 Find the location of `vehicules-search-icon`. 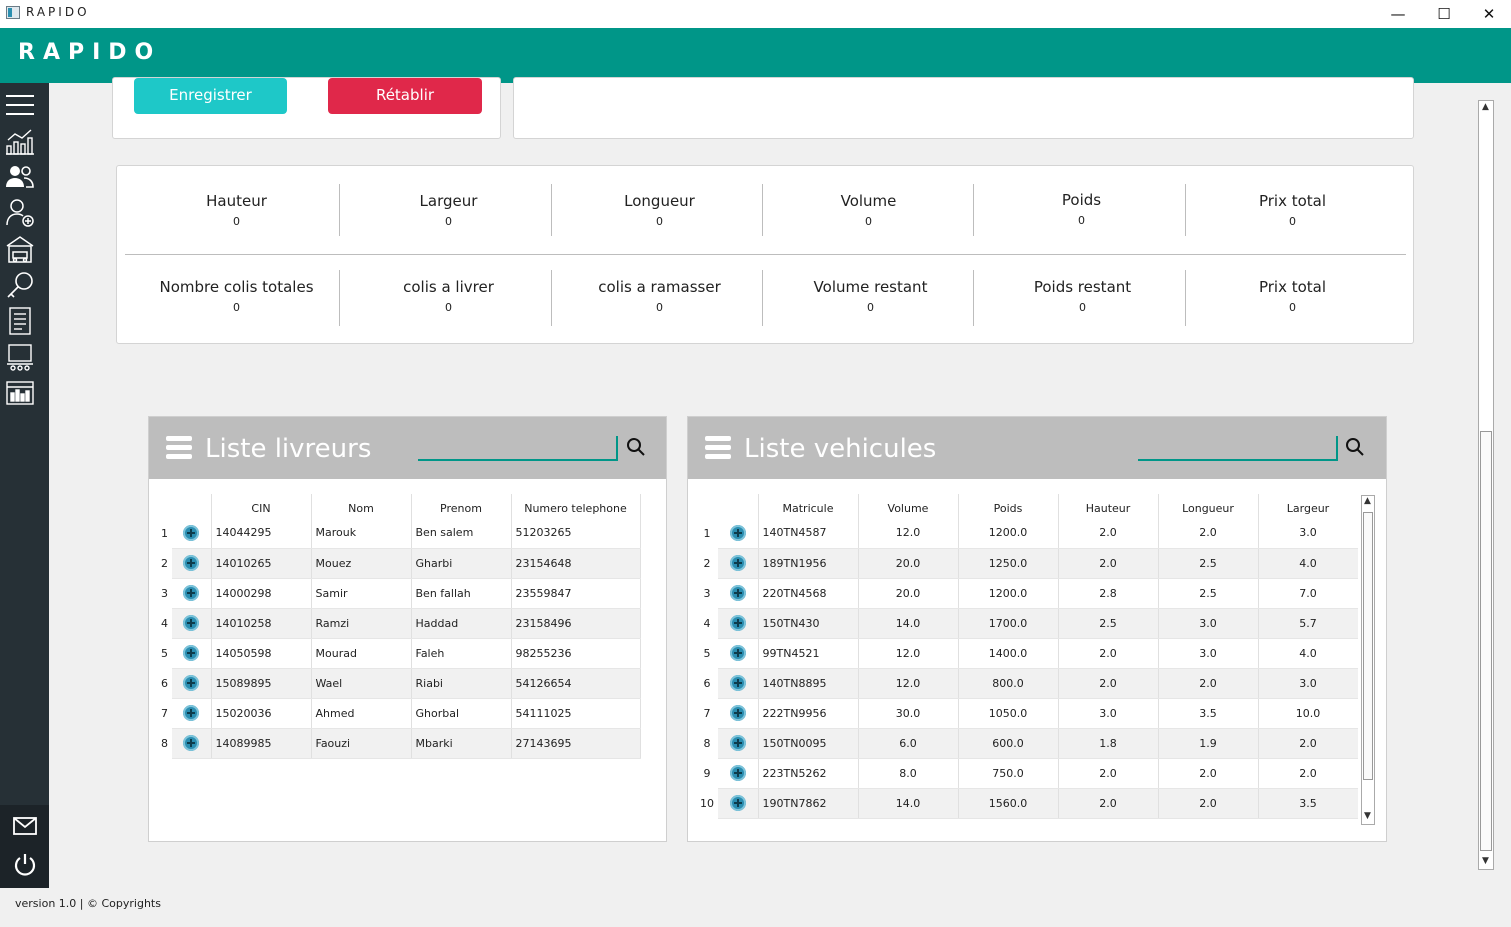

vehicules-search-icon is located at coordinates (1355, 447).